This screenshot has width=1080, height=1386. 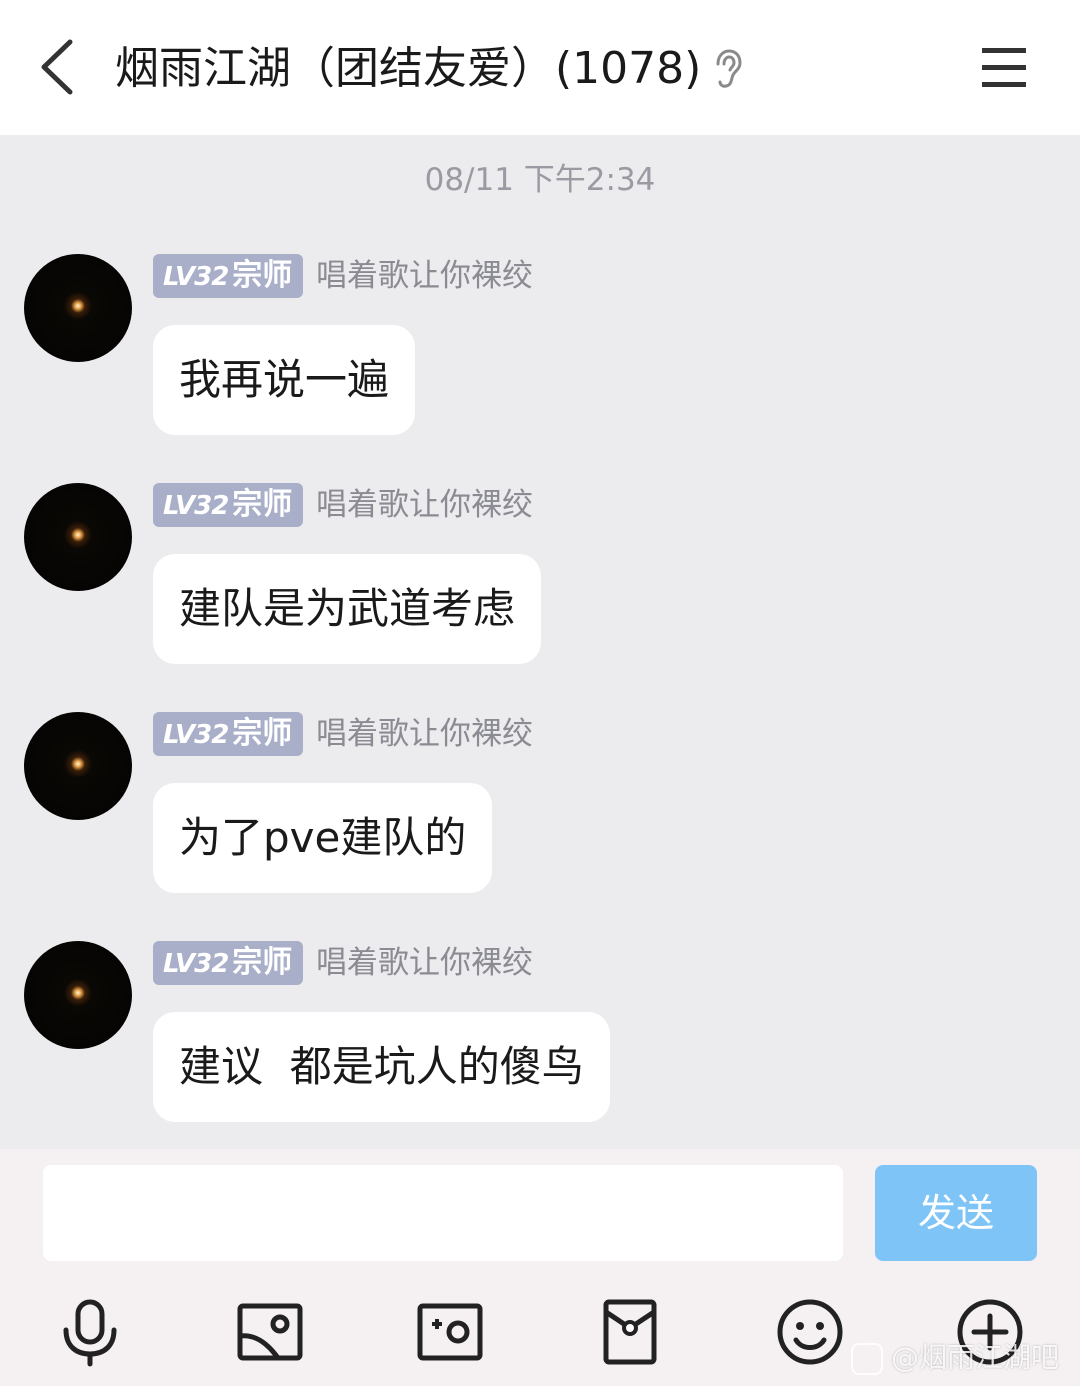 What do you see at coordinates (323, 838) in the screenshot?
I see `message-bubble: 为了pve建队的` at bounding box center [323, 838].